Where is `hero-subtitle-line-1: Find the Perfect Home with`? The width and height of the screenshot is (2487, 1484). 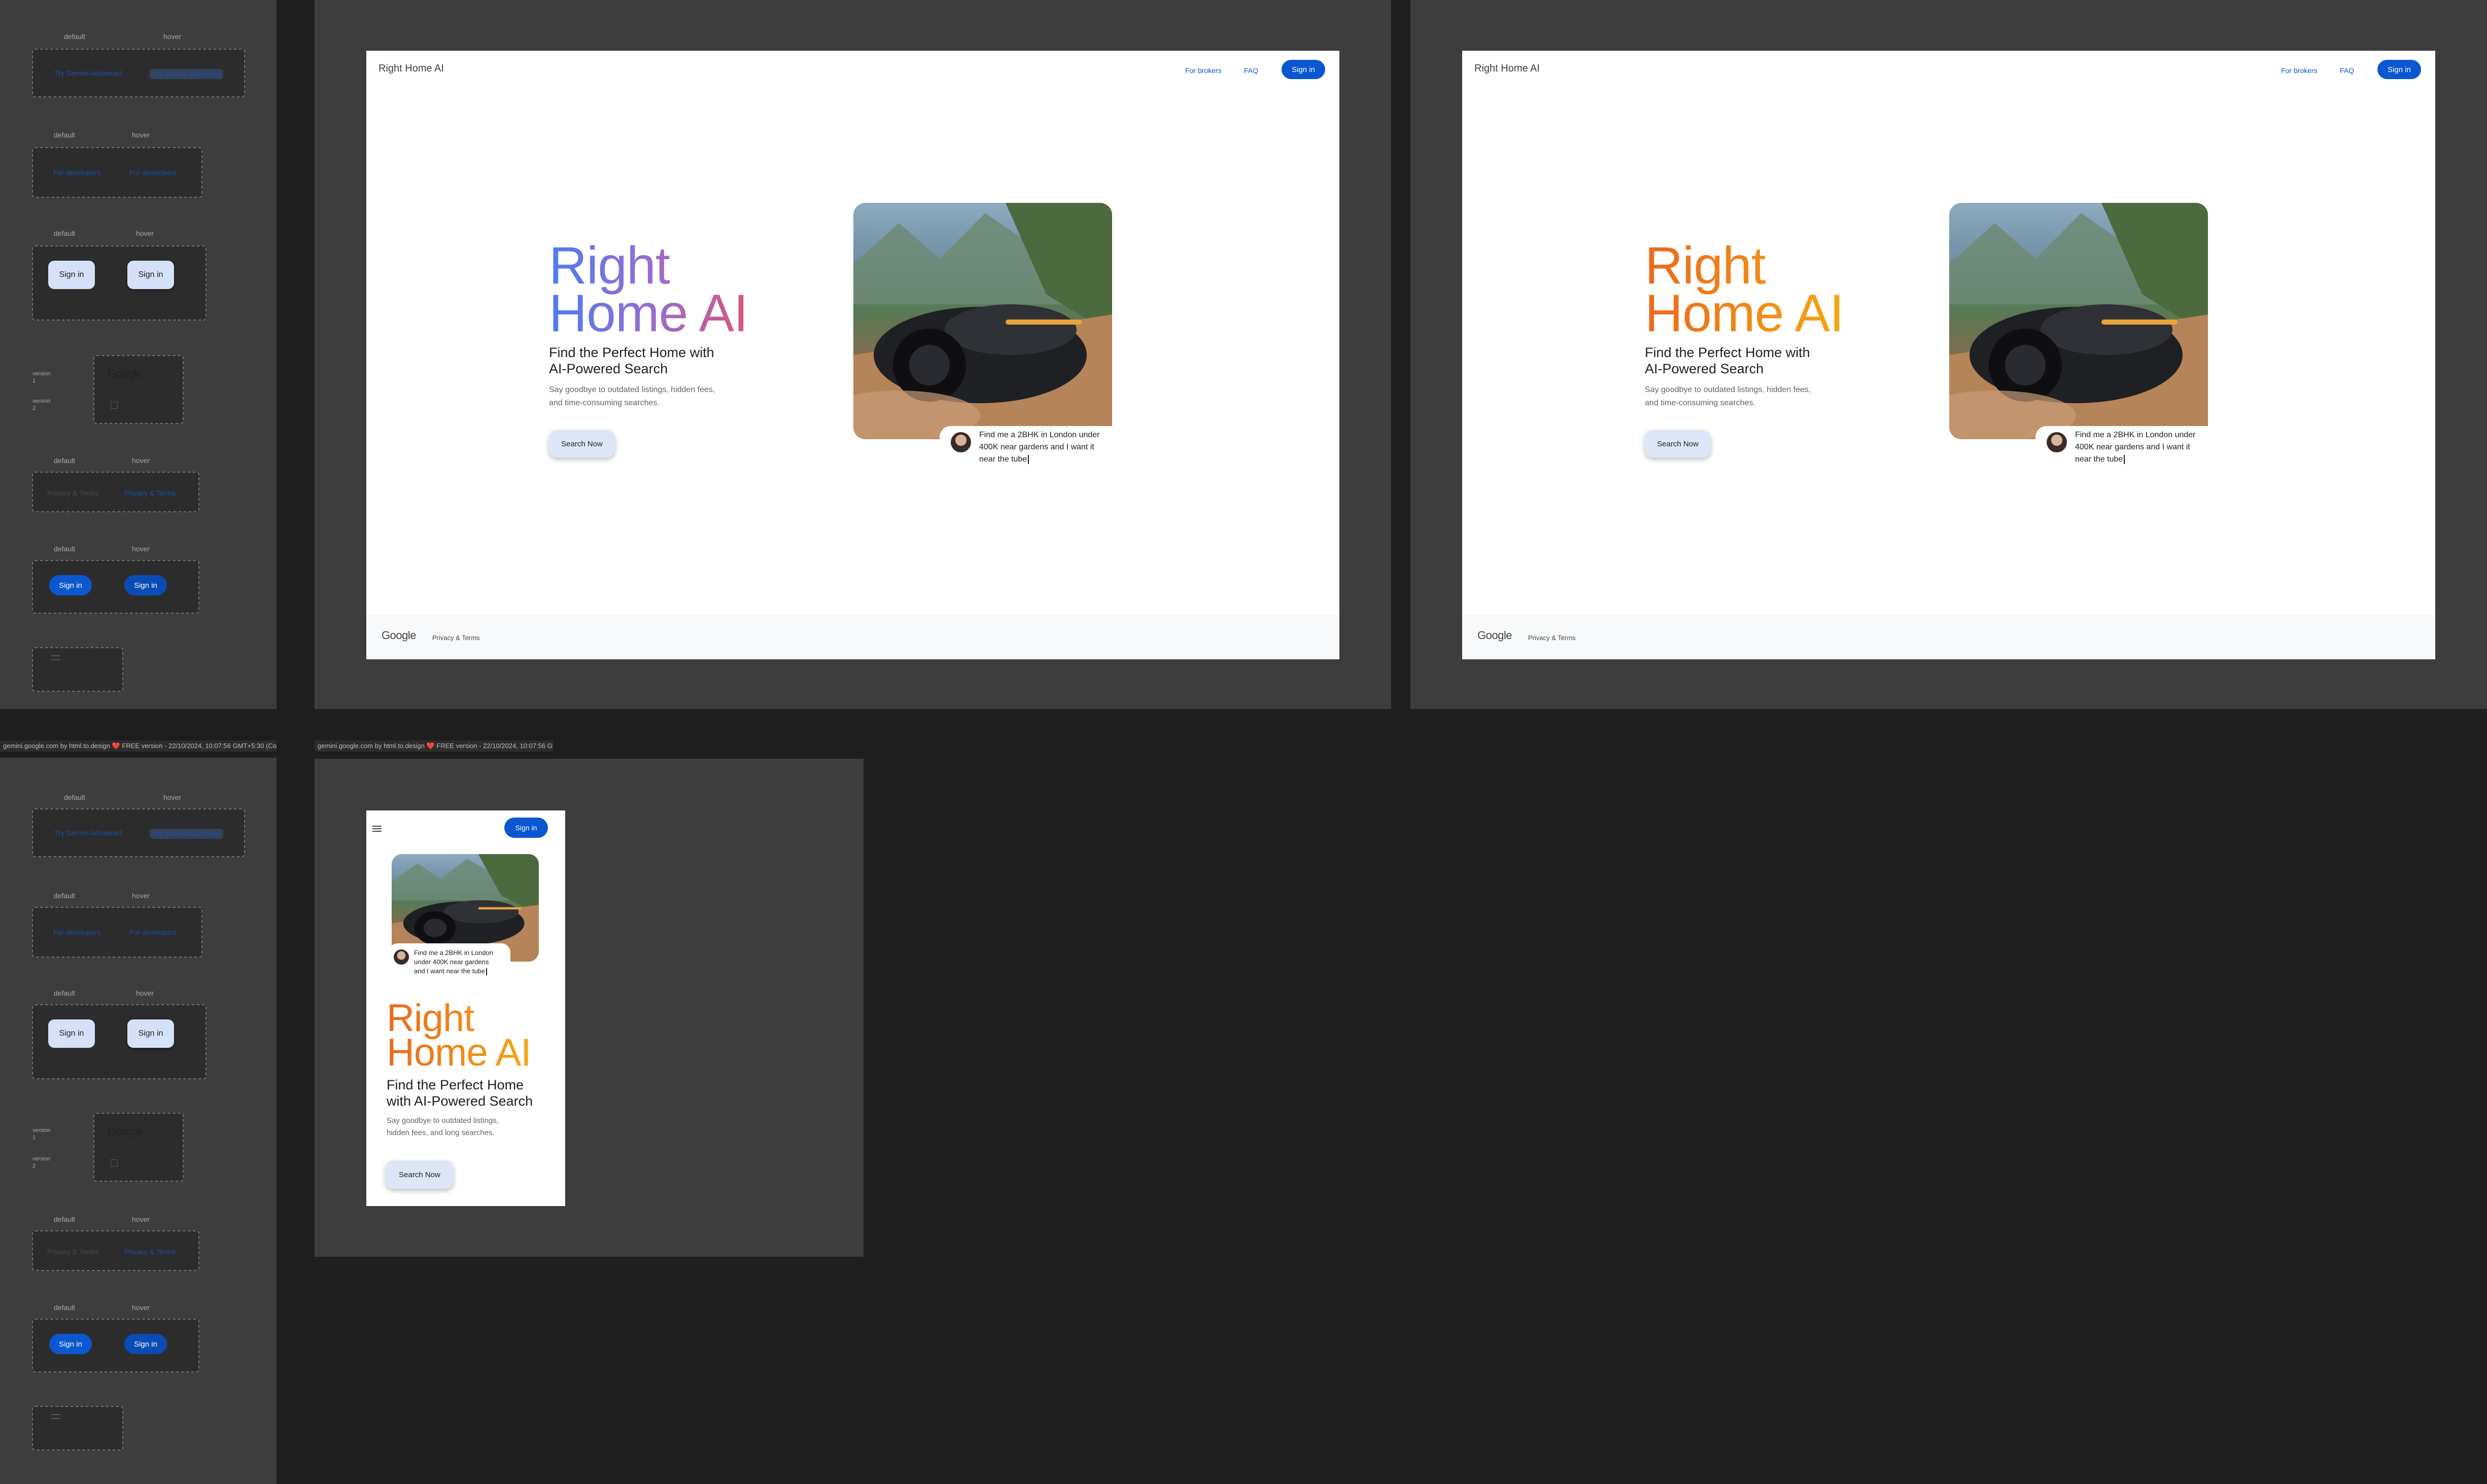
hero-subtitle-line-1: Find the Perfect Home with is located at coordinates (1727, 352).